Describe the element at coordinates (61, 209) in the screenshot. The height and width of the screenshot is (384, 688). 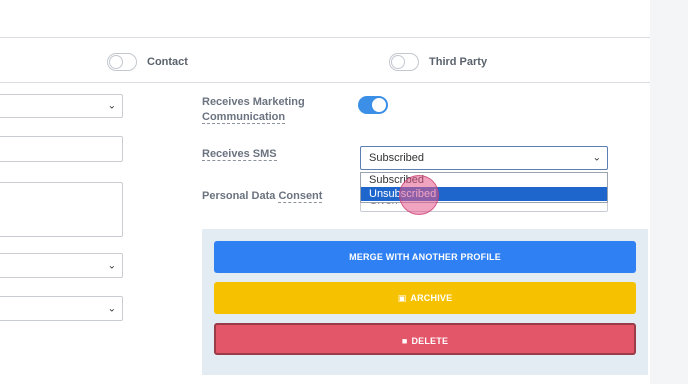
I see `left-textarea` at that location.